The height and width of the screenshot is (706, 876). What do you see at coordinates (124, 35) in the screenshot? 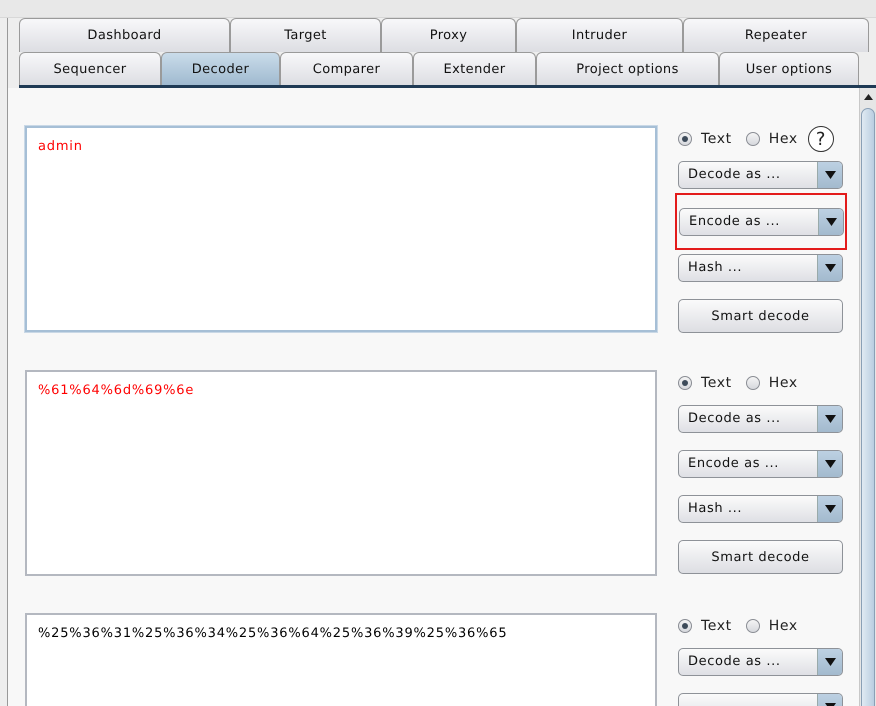
I see `tab: Dashboard` at bounding box center [124, 35].